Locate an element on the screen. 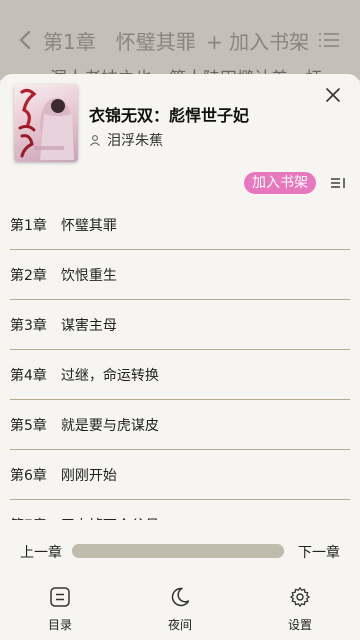 The height and width of the screenshot is (640, 360). next-chapter-button: 下一章 is located at coordinates (319, 552).